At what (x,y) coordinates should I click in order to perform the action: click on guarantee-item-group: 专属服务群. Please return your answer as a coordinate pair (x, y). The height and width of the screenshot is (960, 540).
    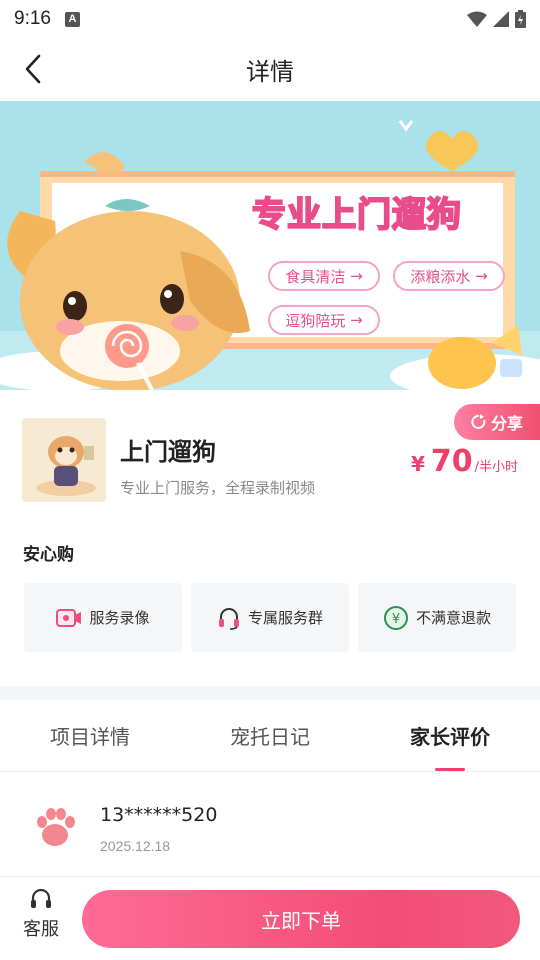
    Looking at the image, I should click on (270, 617).